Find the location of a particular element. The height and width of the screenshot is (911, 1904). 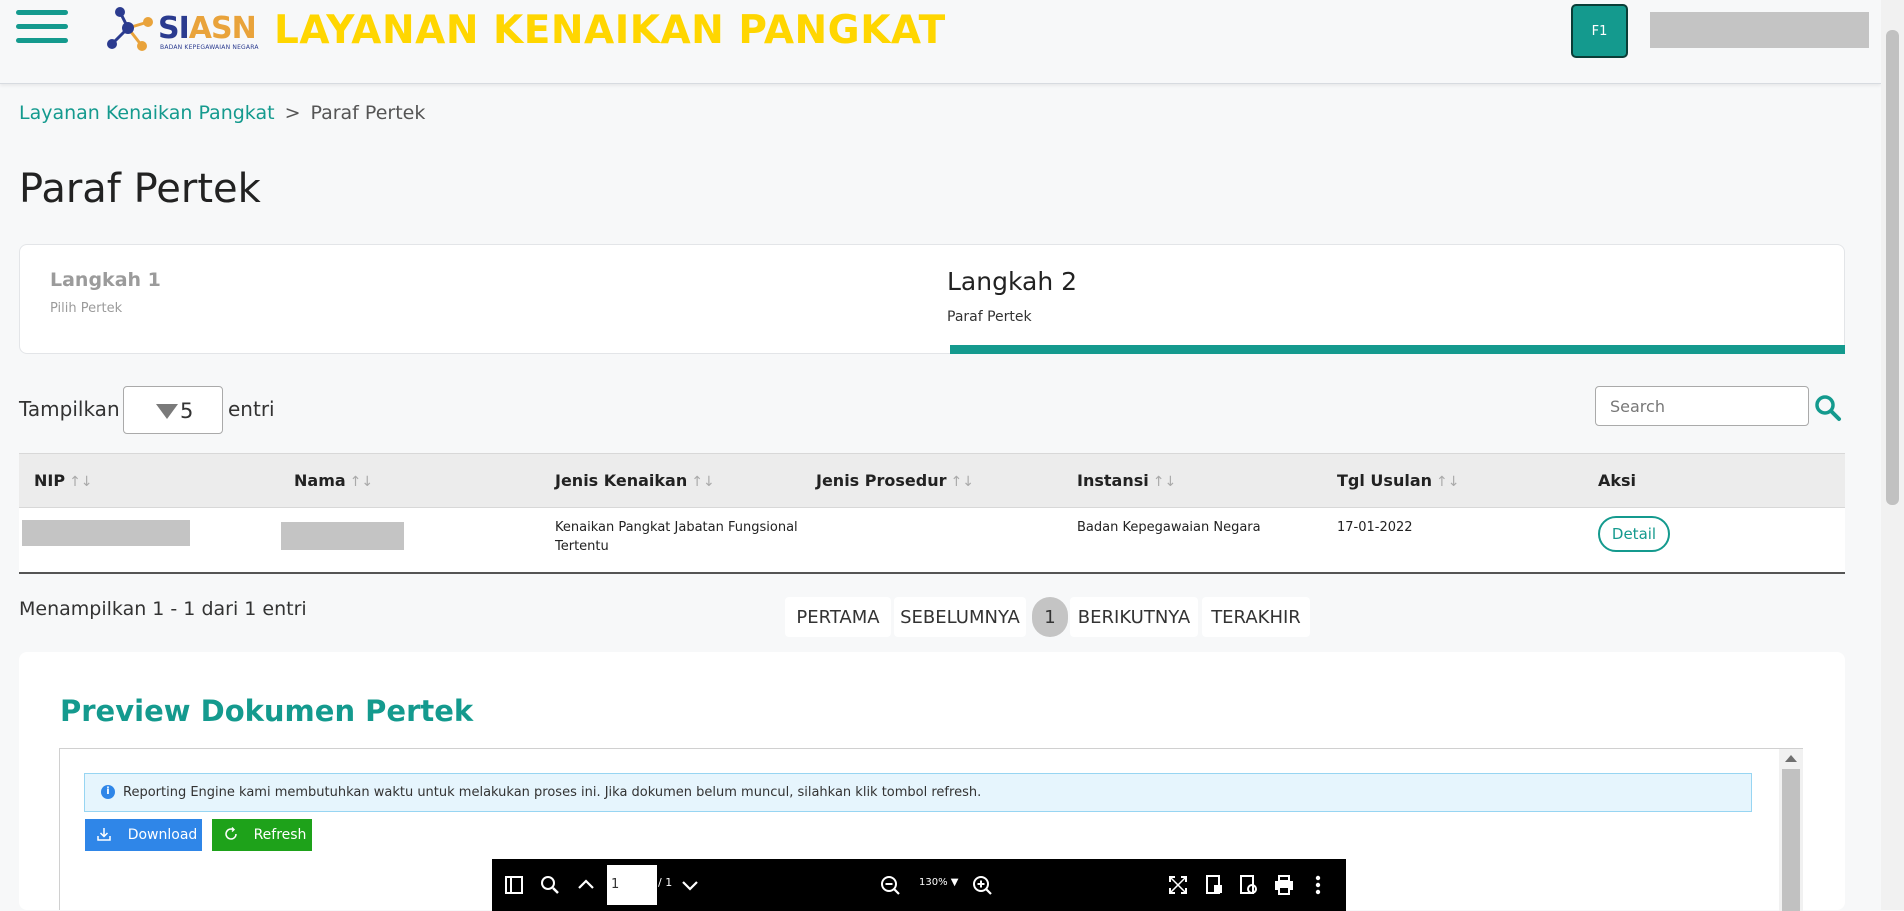

column-header-instansi: Instansi ↑↓ is located at coordinates (1126, 480).